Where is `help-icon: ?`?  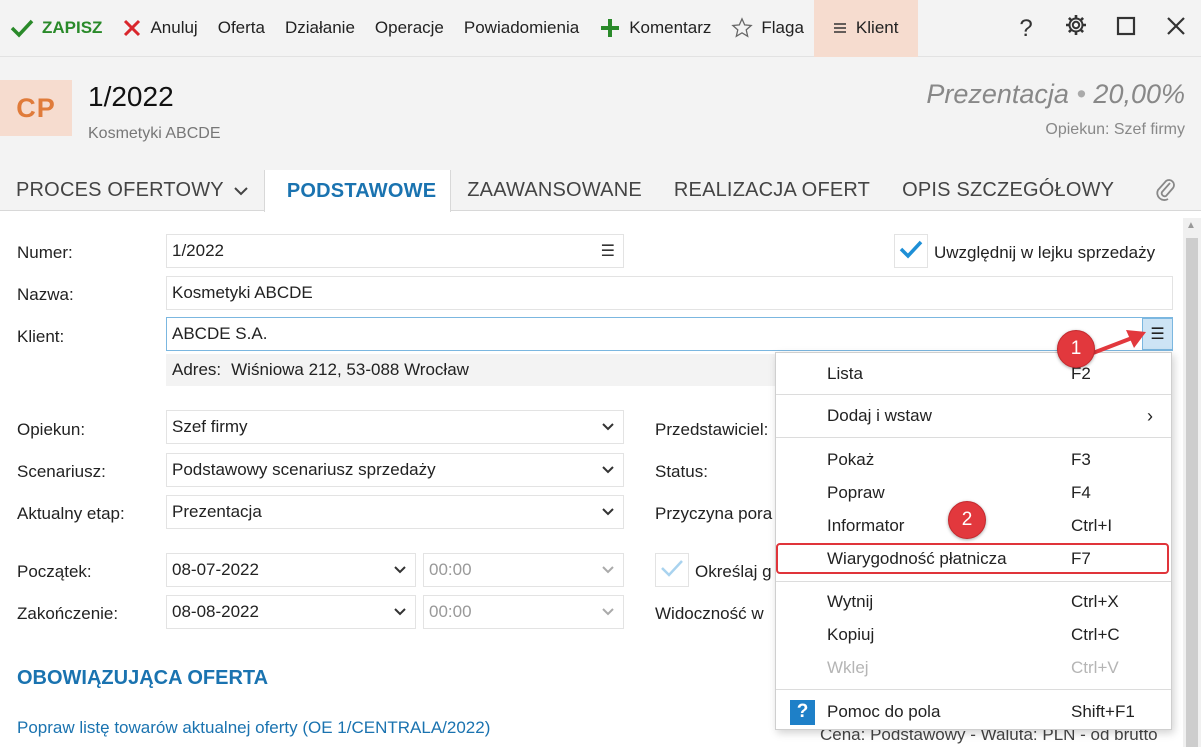 help-icon: ? is located at coordinates (802, 712).